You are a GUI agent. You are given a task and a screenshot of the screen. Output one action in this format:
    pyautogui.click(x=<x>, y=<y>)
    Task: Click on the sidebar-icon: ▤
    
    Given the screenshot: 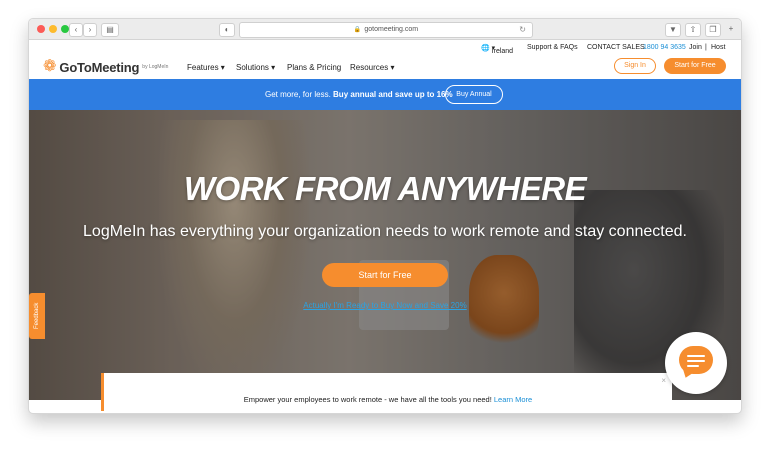 What is the action you would take?
    pyautogui.click(x=110, y=30)
    